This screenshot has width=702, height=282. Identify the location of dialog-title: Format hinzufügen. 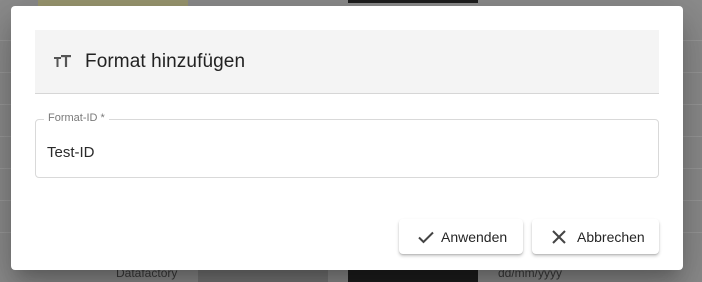
(165, 61).